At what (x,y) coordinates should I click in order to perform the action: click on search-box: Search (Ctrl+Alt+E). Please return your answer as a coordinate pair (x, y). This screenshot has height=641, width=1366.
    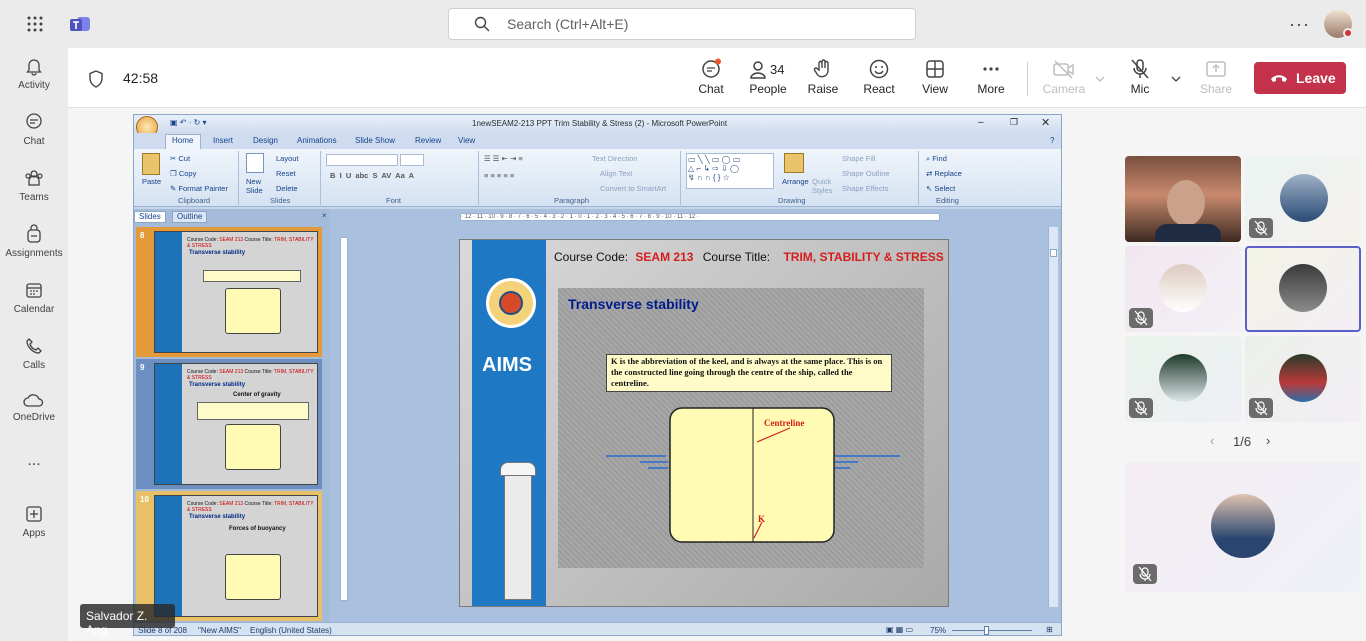
    Looking at the image, I should click on (682, 24).